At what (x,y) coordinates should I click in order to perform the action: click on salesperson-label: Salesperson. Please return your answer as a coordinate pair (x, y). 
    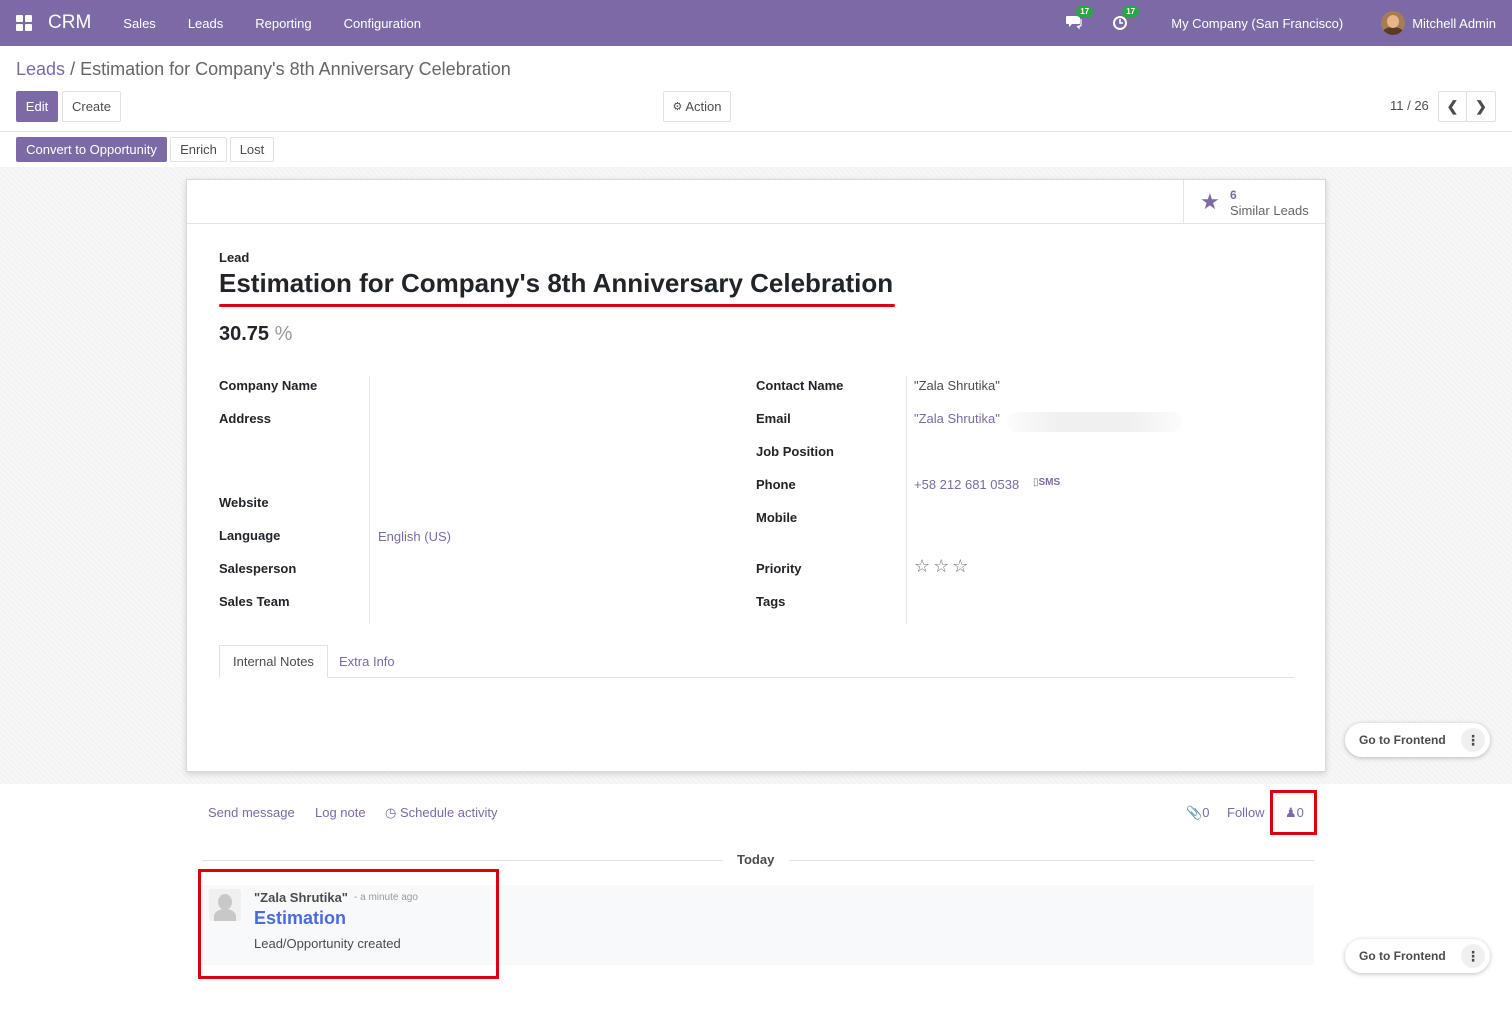
    Looking at the image, I should click on (258, 568).